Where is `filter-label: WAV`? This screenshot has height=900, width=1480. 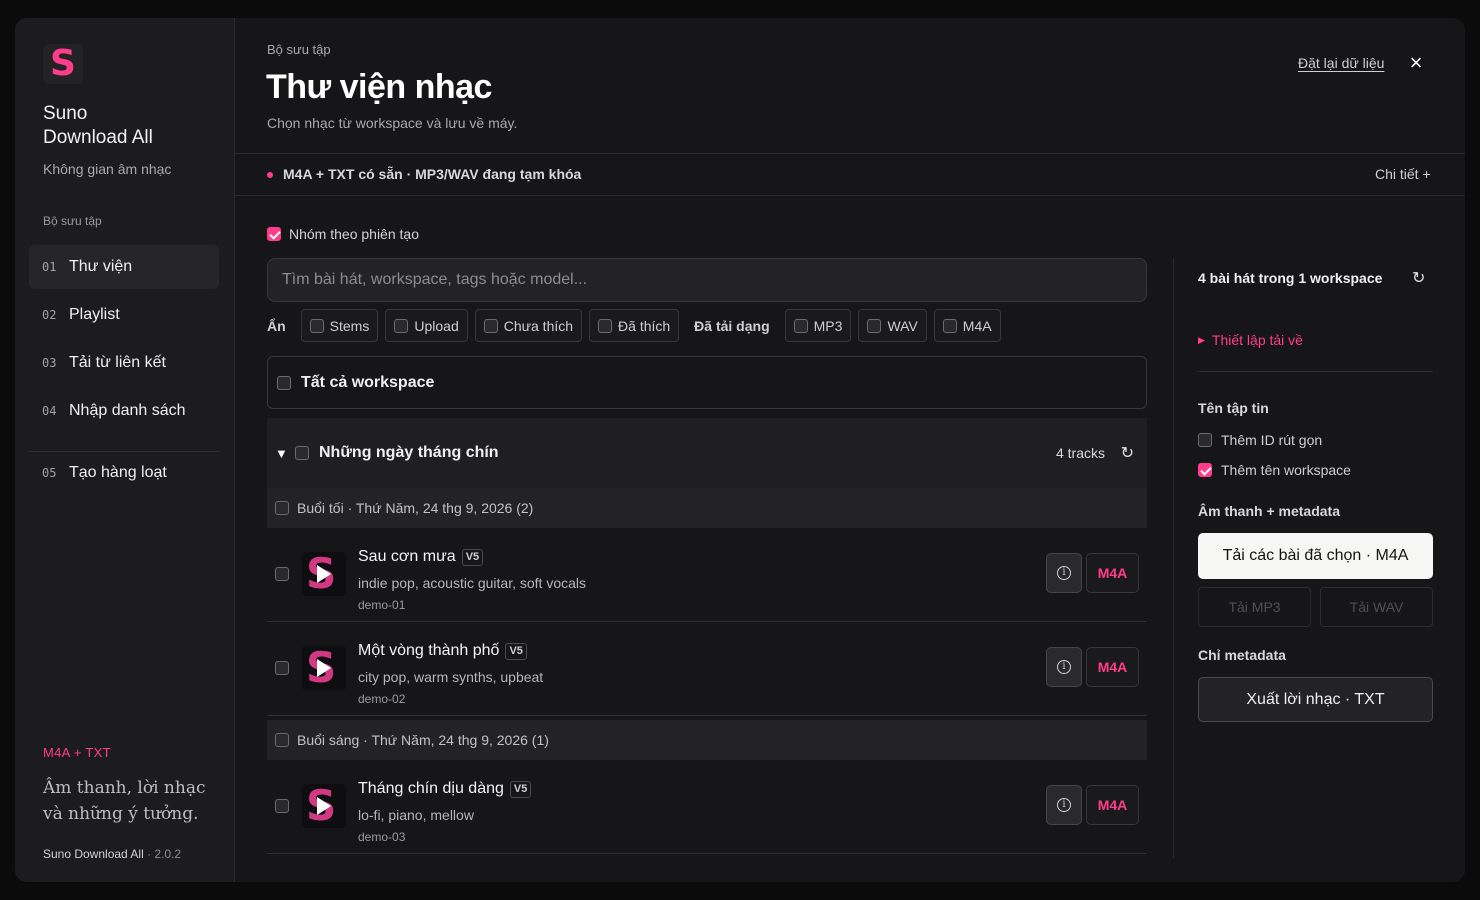
filter-label: WAV is located at coordinates (902, 325).